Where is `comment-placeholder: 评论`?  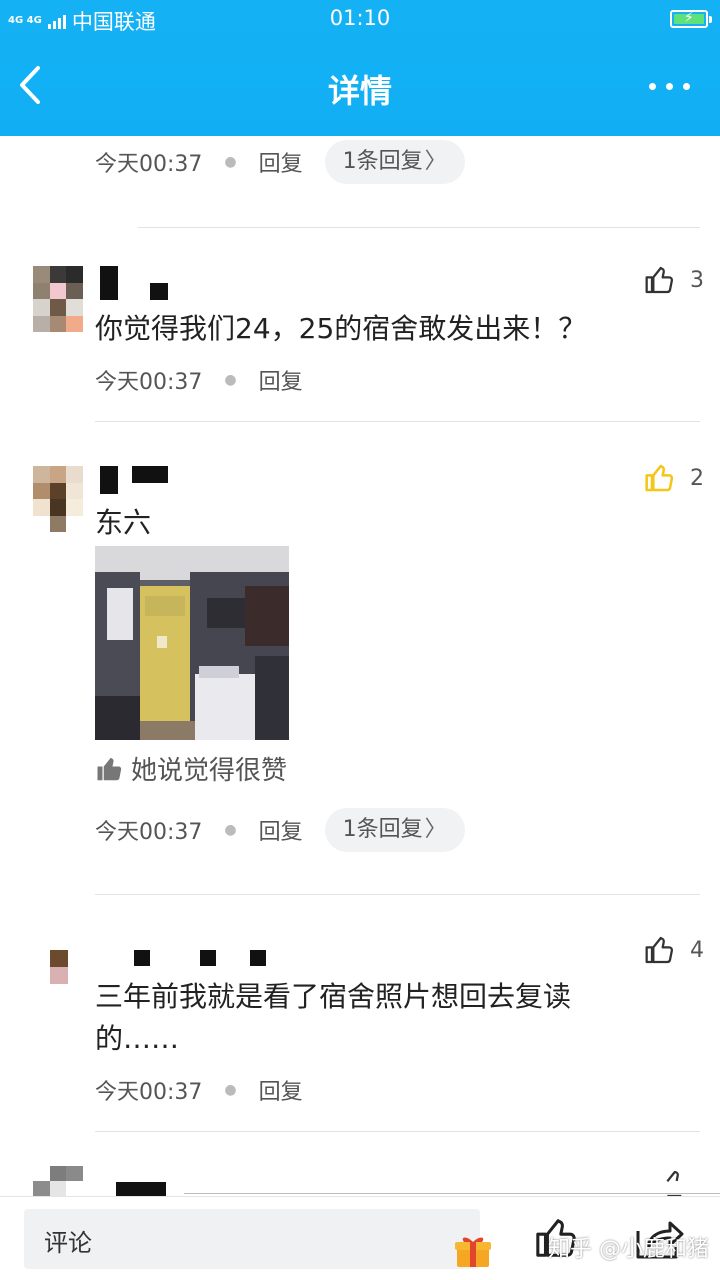 comment-placeholder: 评论 is located at coordinates (68, 1243).